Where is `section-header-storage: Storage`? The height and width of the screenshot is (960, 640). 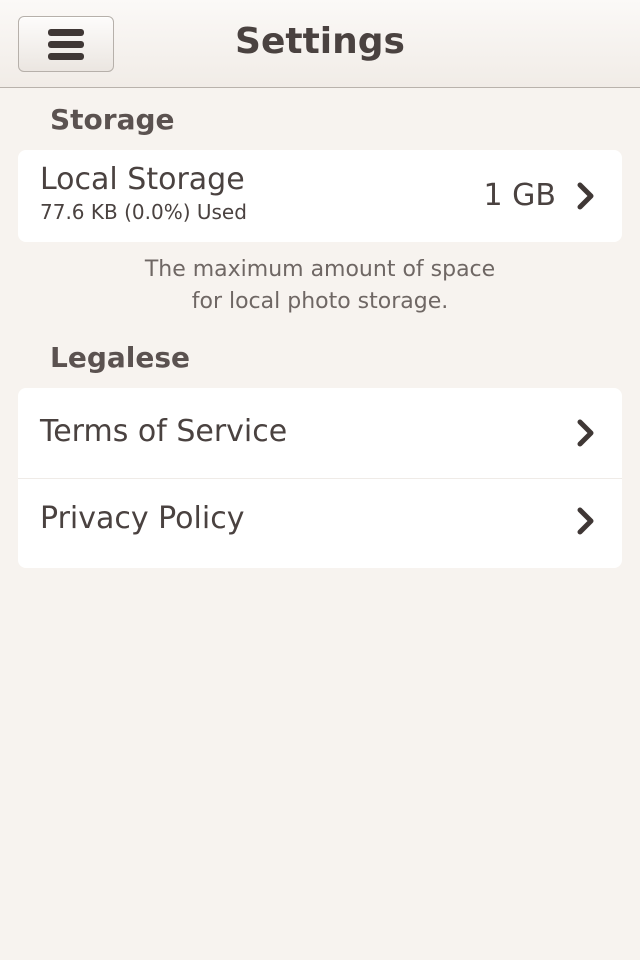 section-header-storage: Storage is located at coordinates (112, 119).